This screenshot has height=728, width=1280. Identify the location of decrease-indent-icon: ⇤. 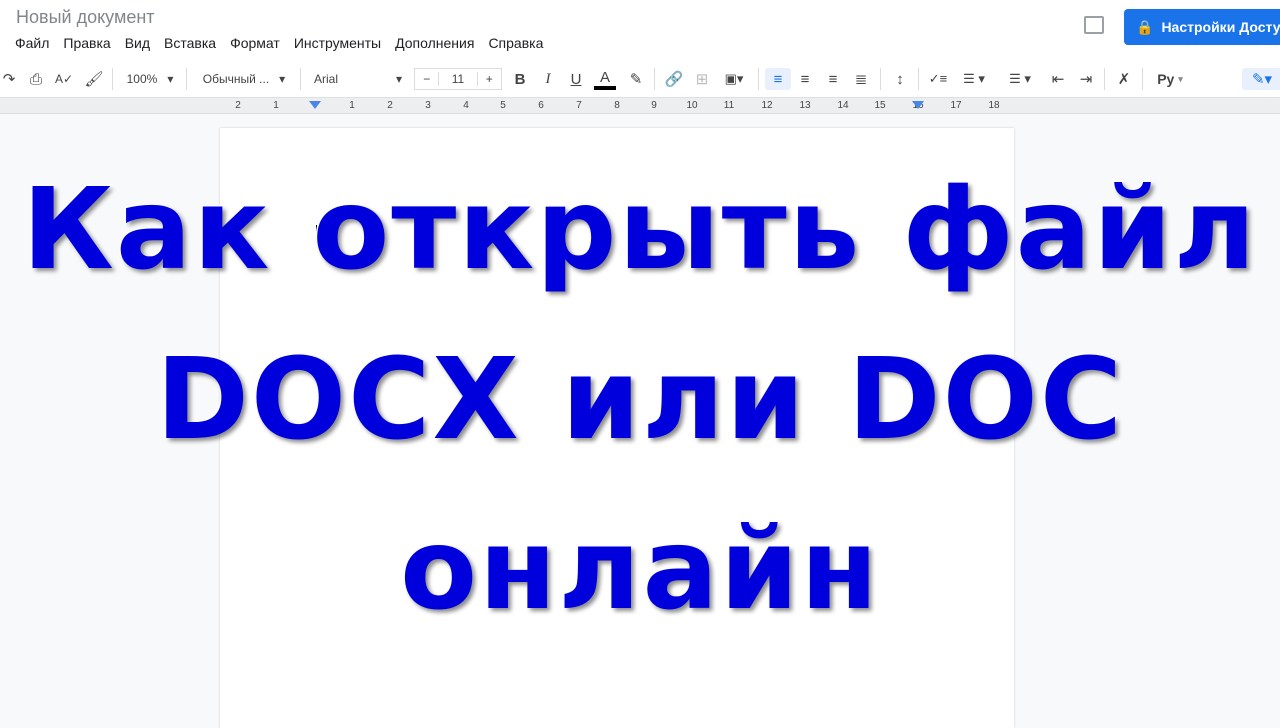
(1058, 79).